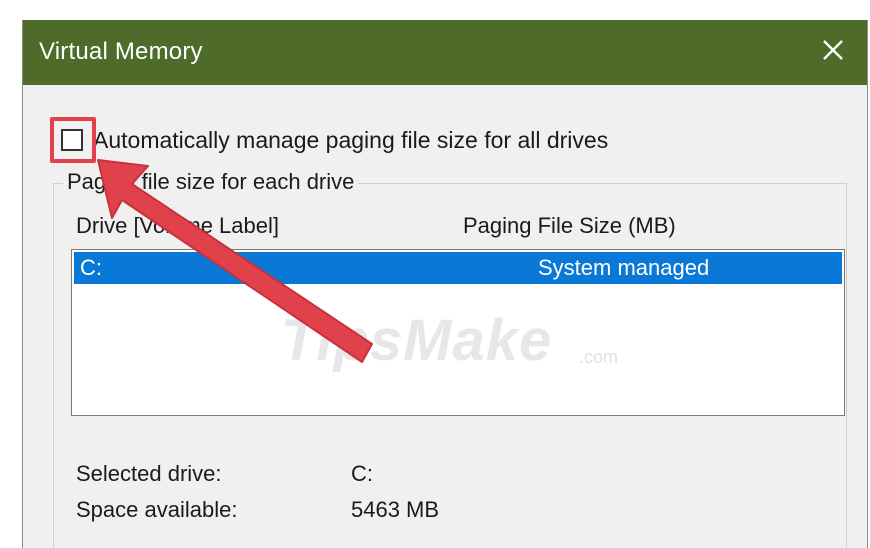 The image size is (870, 548). What do you see at coordinates (362, 473) in the screenshot?
I see `selected-drive-value: C:` at bounding box center [362, 473].